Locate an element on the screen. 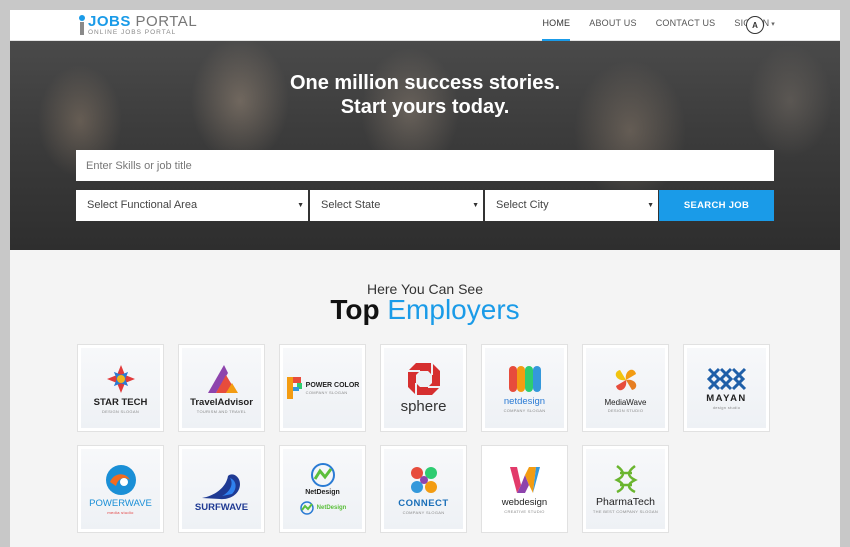 Image resolution: width=850 pixels, height=547 pixels. employer-logo-pharma-tech: PharmaTech THE BEST COMPANY SLOGAN is located at coordinates (625, 489).